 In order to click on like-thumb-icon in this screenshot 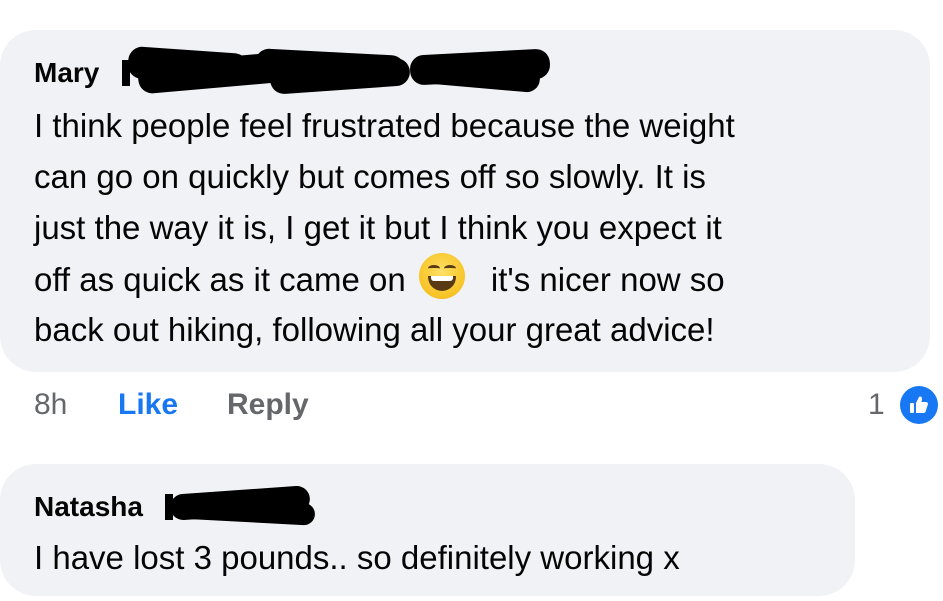, I will do `click(919, 405)`.